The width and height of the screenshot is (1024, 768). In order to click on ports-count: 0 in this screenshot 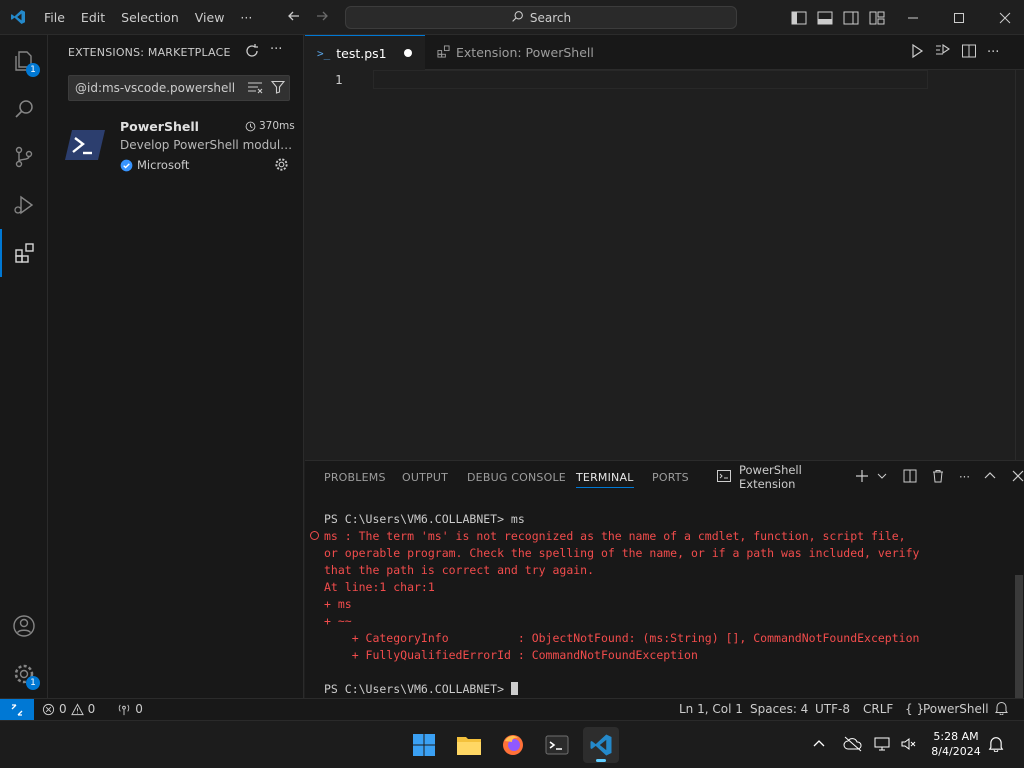, I will do `click(139, 709)`.